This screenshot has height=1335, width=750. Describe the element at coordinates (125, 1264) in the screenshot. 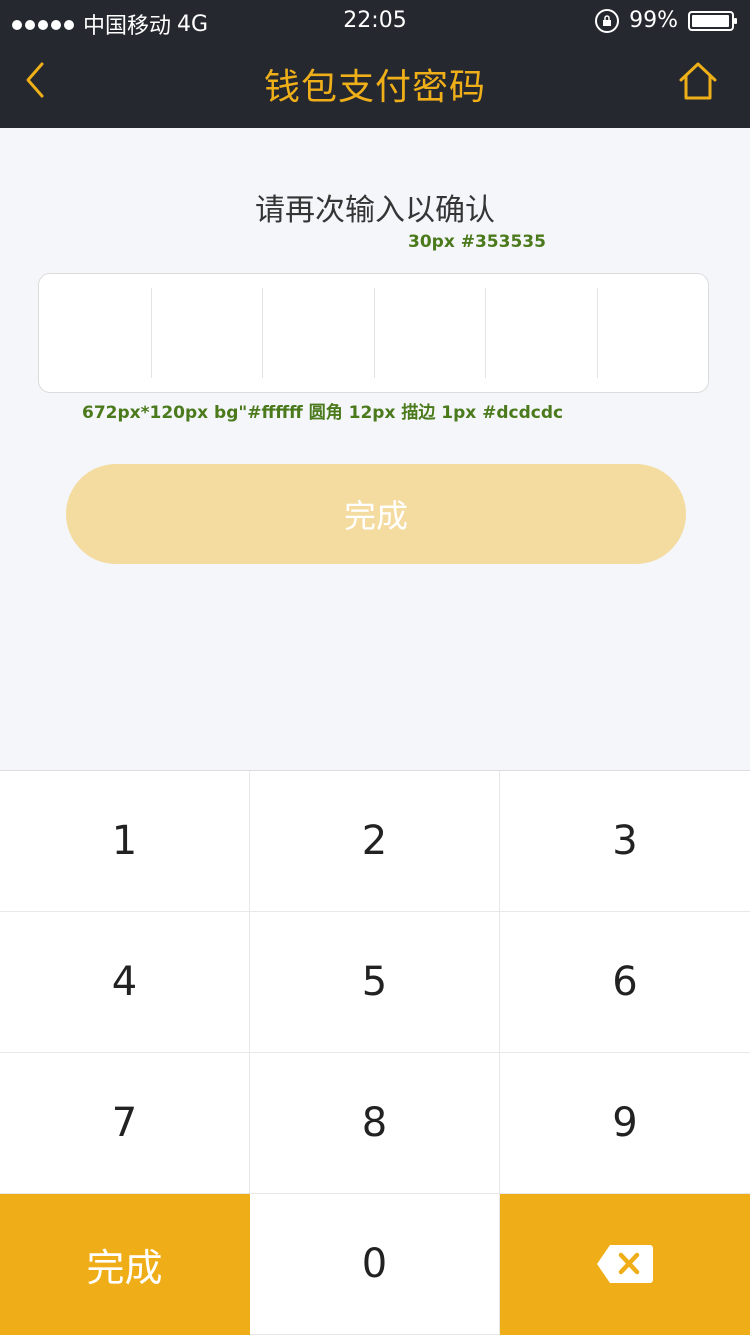

I see `keypad-done-button: 完成` at that location.